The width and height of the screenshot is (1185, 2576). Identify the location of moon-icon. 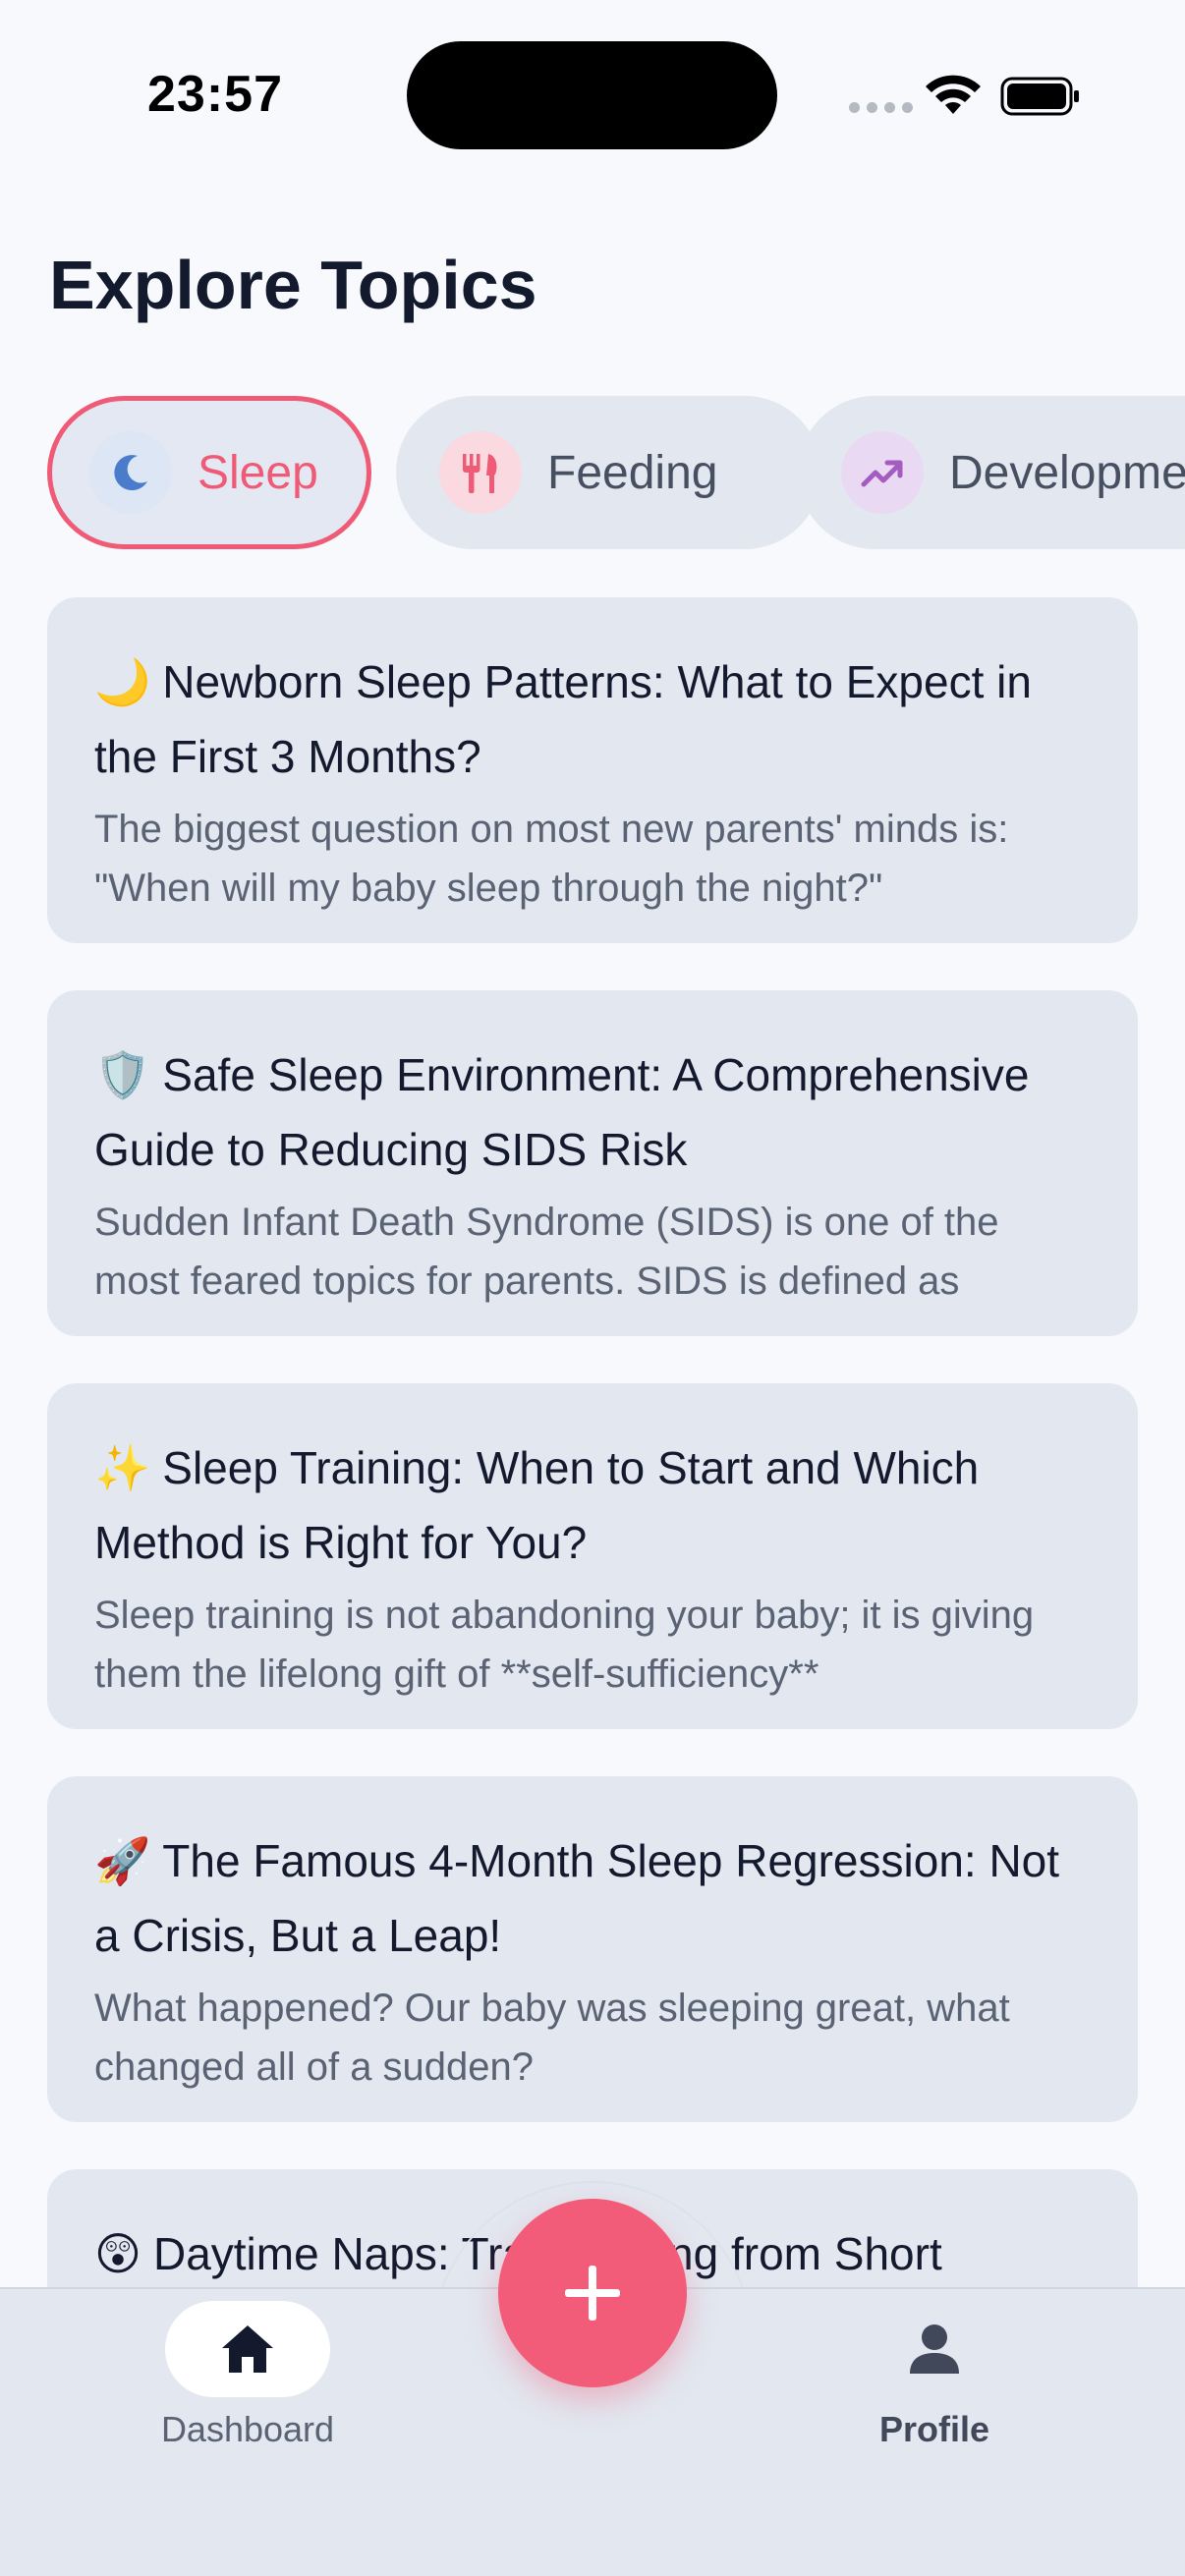
(131, 472).